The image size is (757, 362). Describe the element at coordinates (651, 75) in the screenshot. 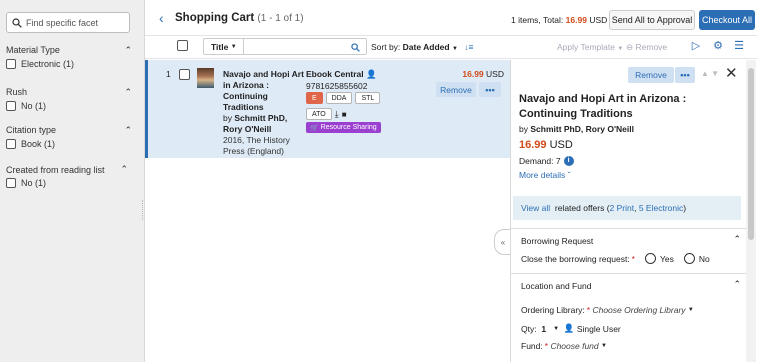

I see `detail-remove-button: Remove` at that location.